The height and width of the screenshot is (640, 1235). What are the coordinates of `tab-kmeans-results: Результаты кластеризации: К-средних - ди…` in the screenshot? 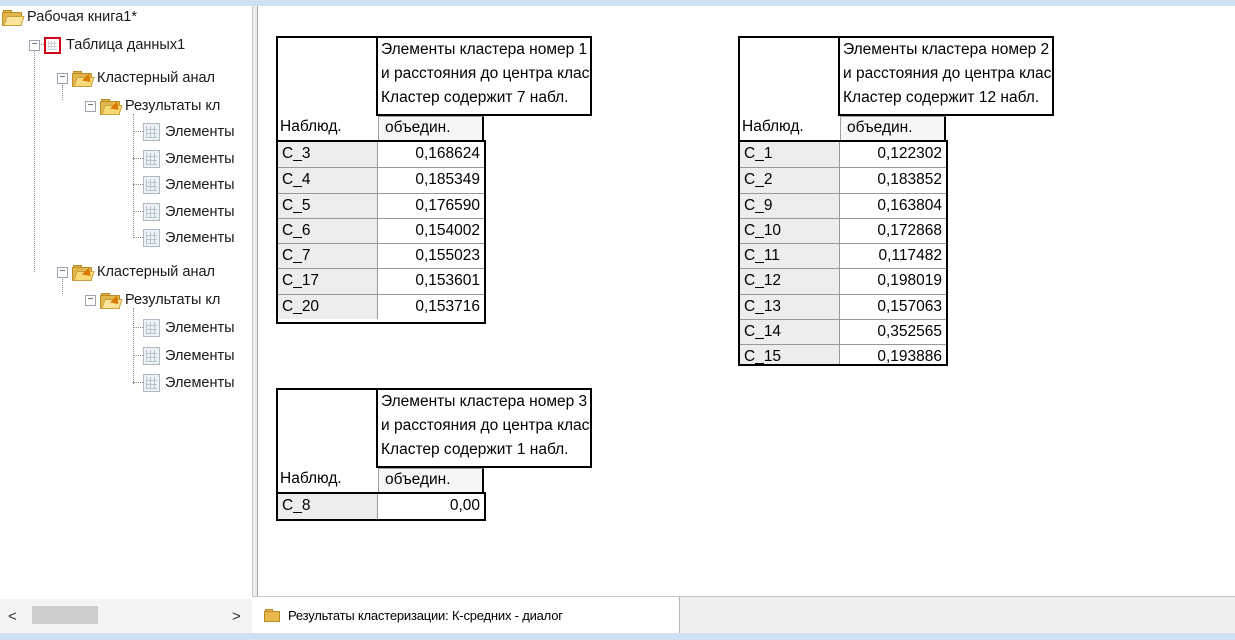 It's located at (466, 615).